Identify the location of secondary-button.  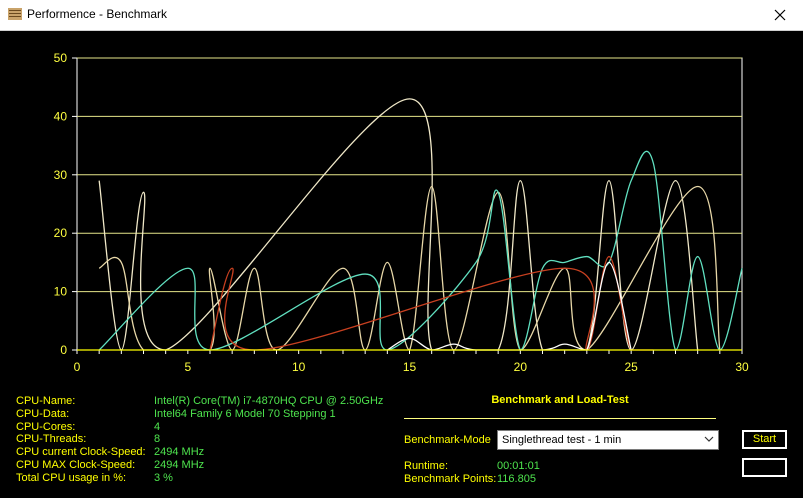
(764, 467).